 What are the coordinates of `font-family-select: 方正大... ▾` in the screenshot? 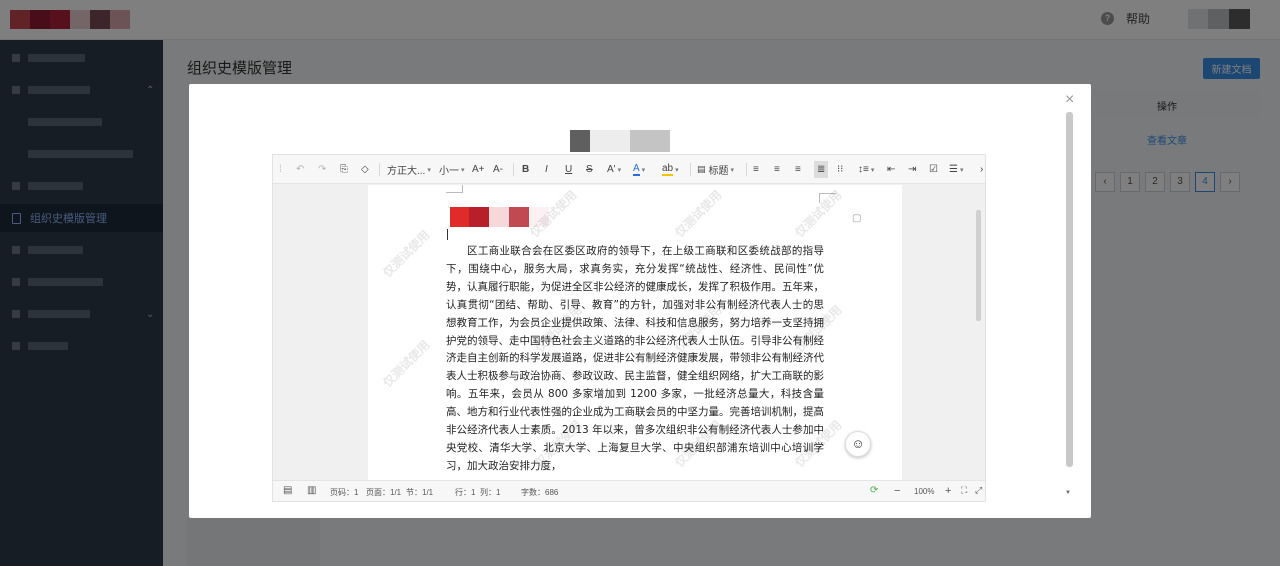 It's located at (409, 169).